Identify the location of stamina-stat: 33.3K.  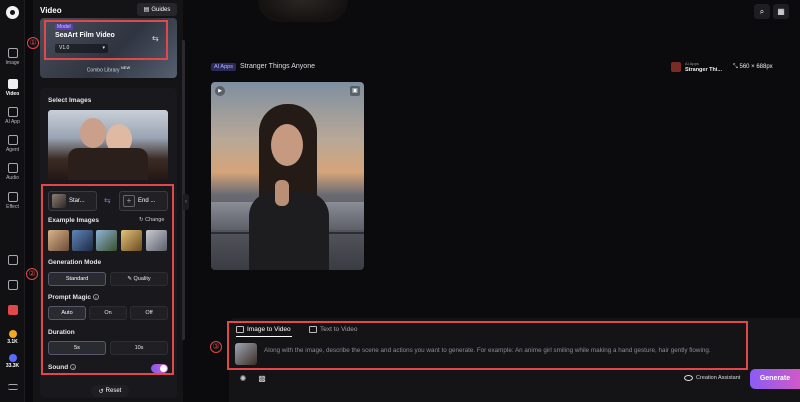
(12, 361).